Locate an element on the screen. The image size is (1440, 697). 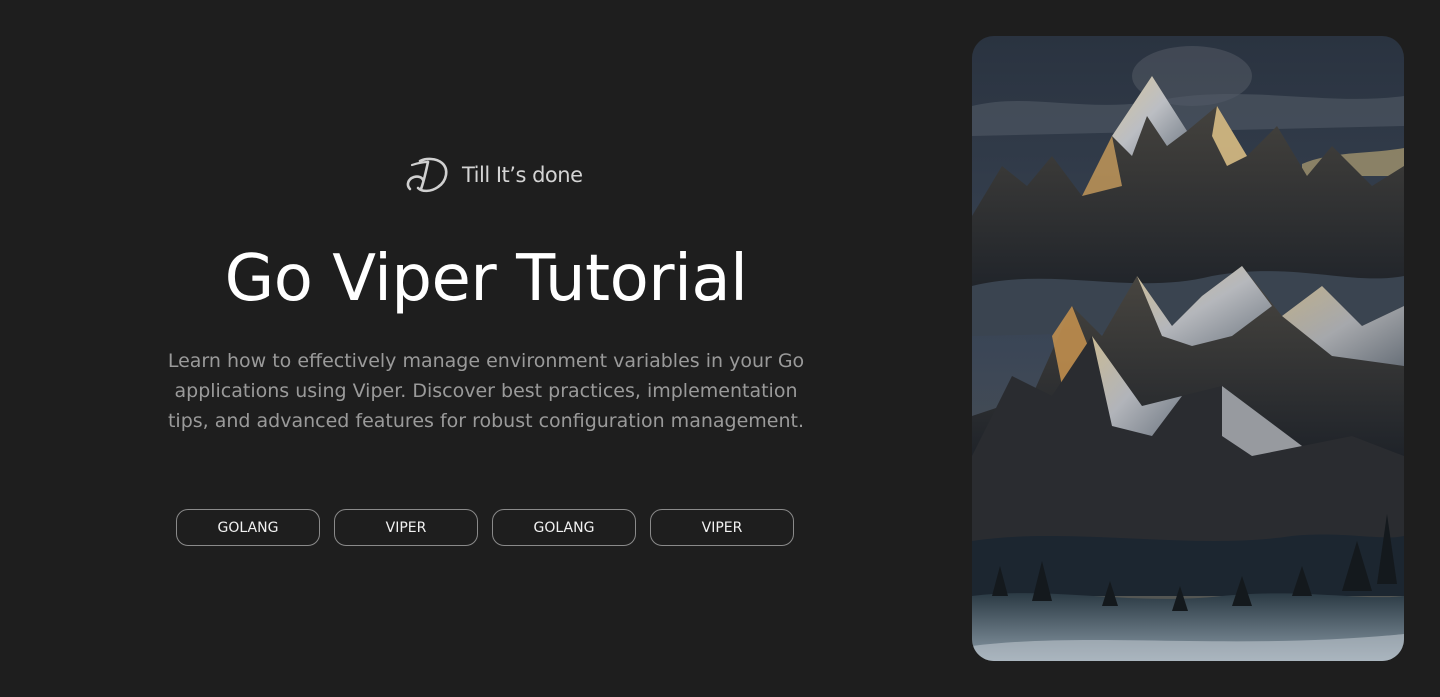
brand: Till It’s done is located at coordinates (493, 175).